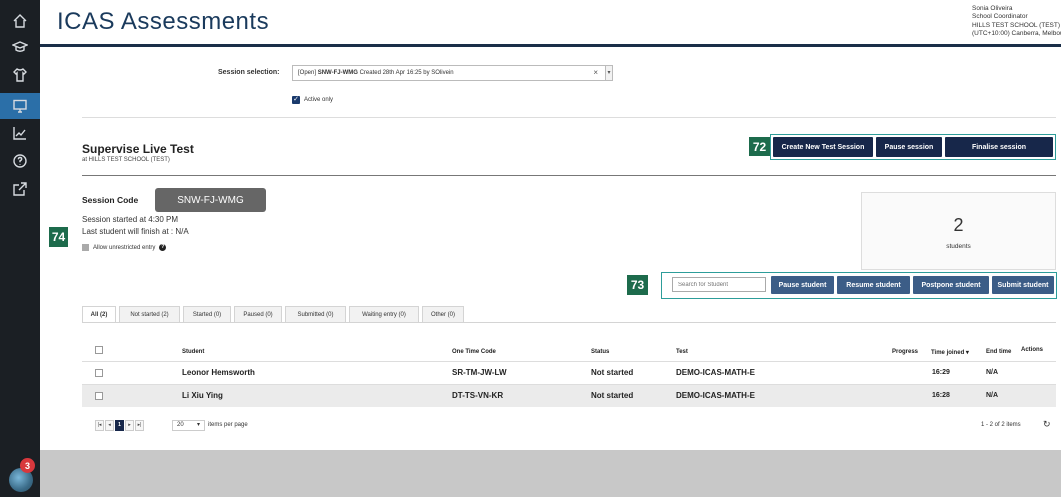 Image resolution: width=1061 pixels, height=497 pixels. What do you see at coordinates (110, 200) in the screenshot?
I see `session-code-label: Session Code` at bounding box center [110, 200].